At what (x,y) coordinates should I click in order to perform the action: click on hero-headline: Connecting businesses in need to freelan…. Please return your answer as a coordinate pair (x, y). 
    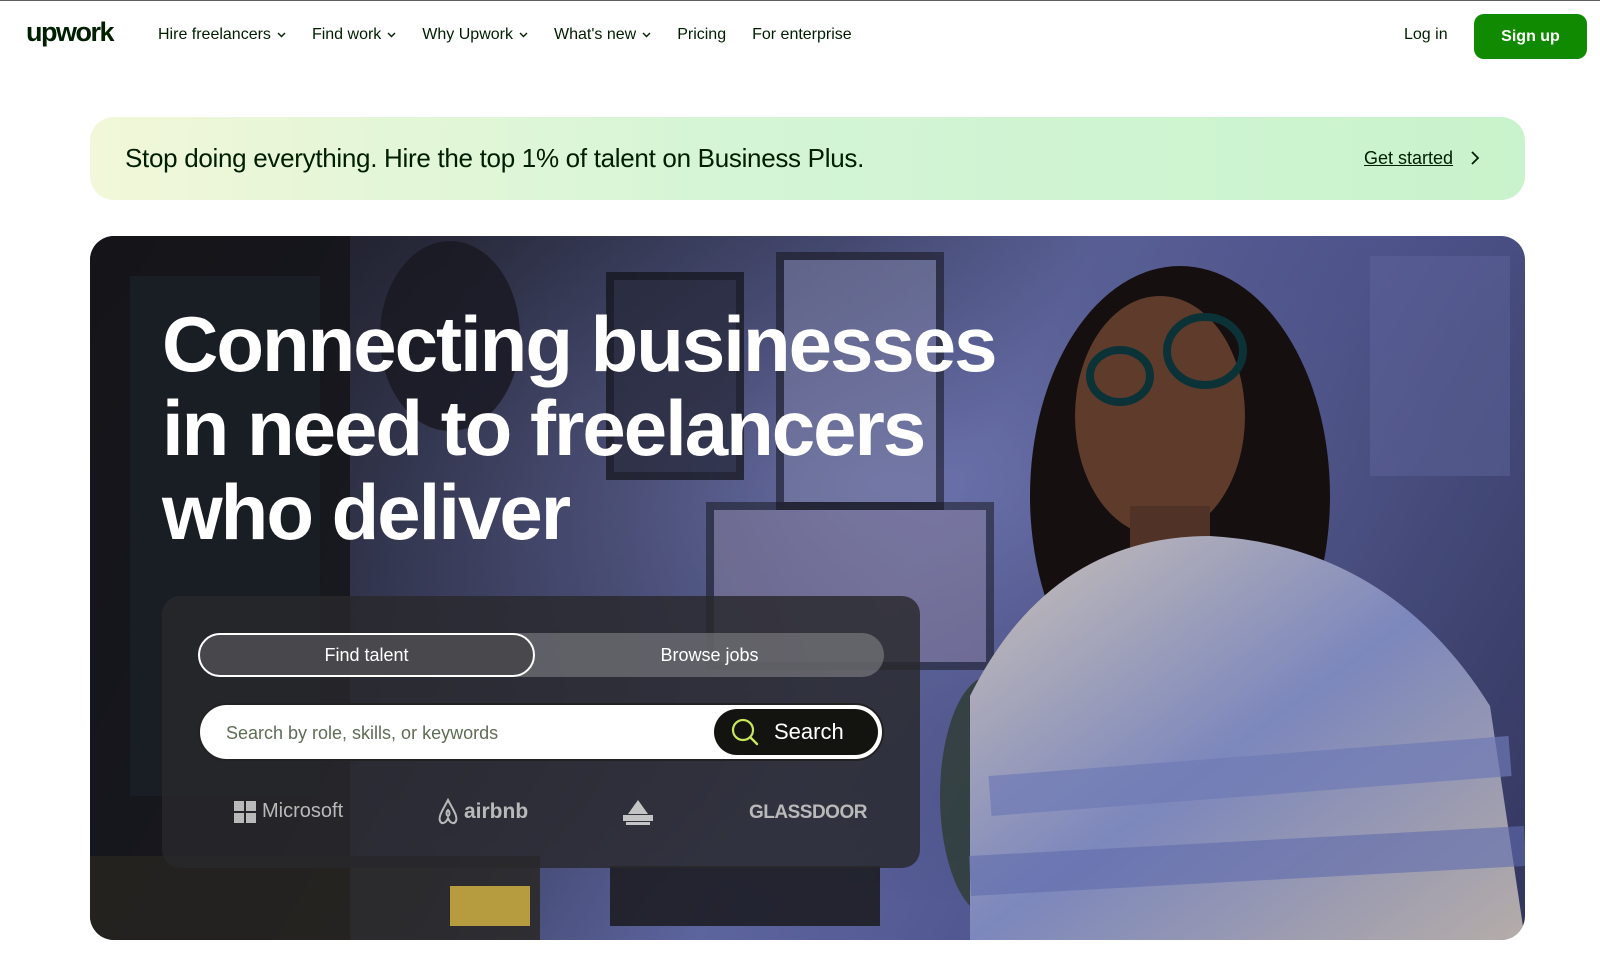
    Looking at the image, I should click on (580, 428).